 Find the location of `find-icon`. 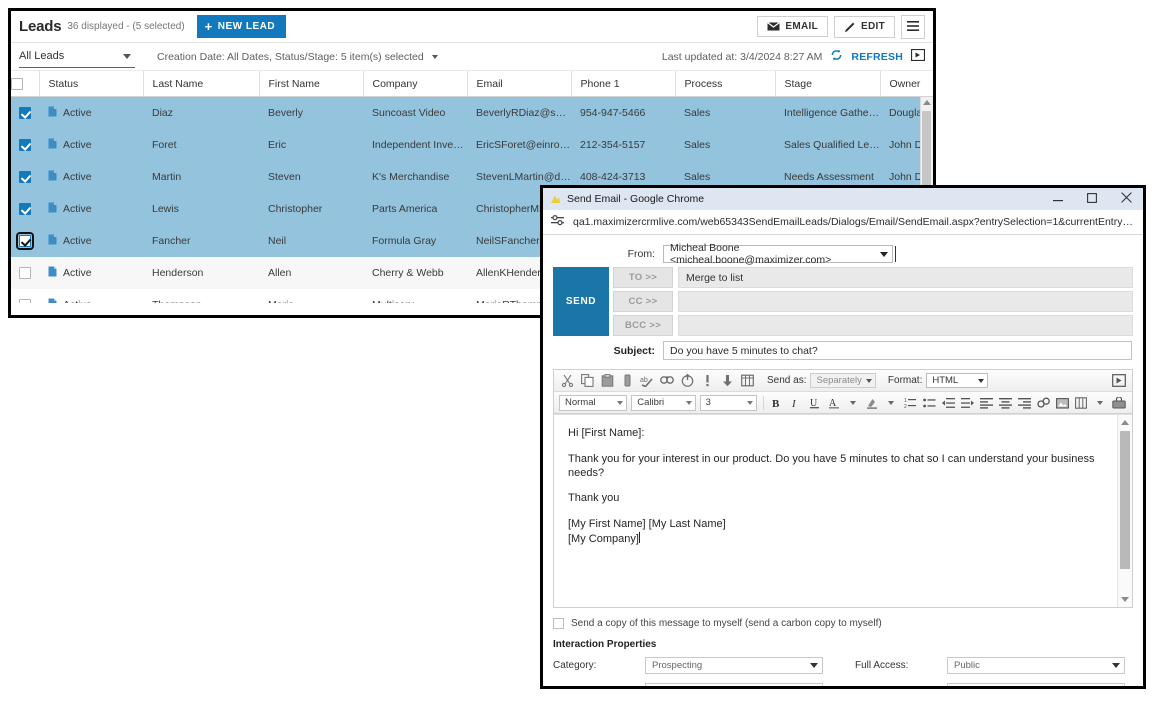

find-icon is located at coordinates (667, 381).